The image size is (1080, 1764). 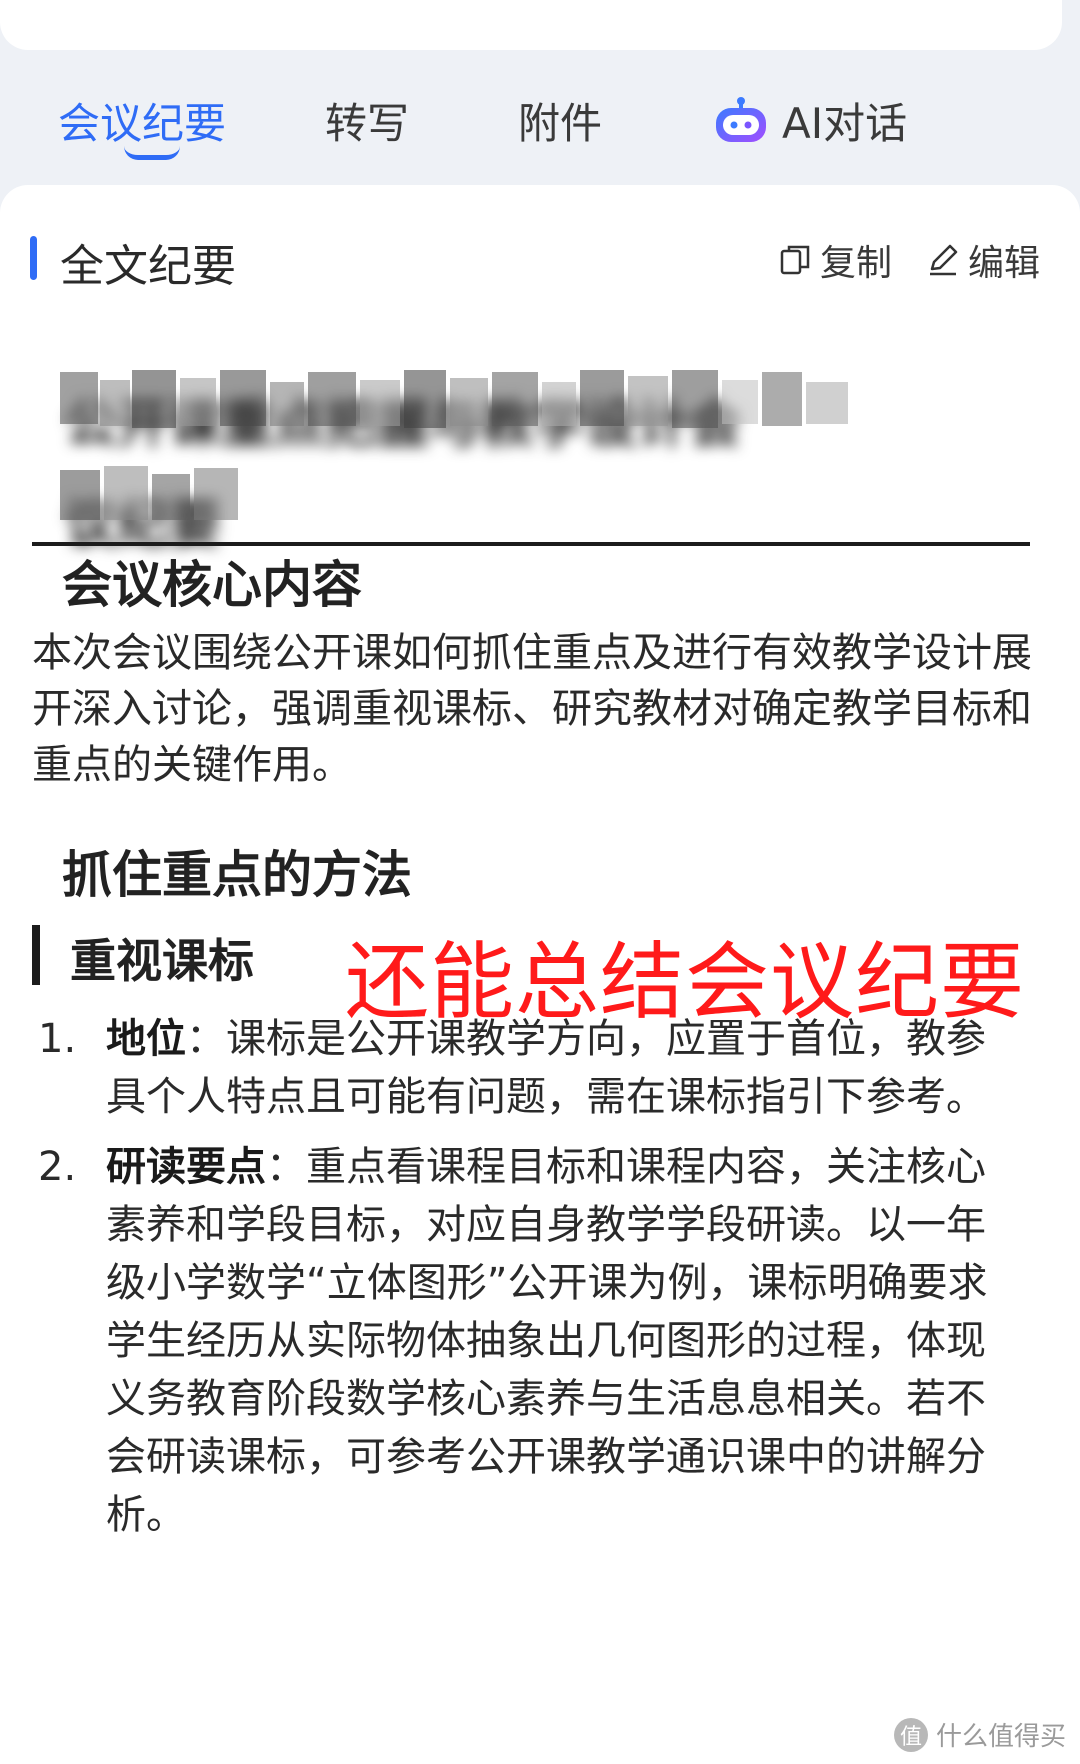 What do you see at coordinates (212, 585) in the screenshot?
I see `heading-core-content: 会议核心内容` at bounding box center [212, 585].